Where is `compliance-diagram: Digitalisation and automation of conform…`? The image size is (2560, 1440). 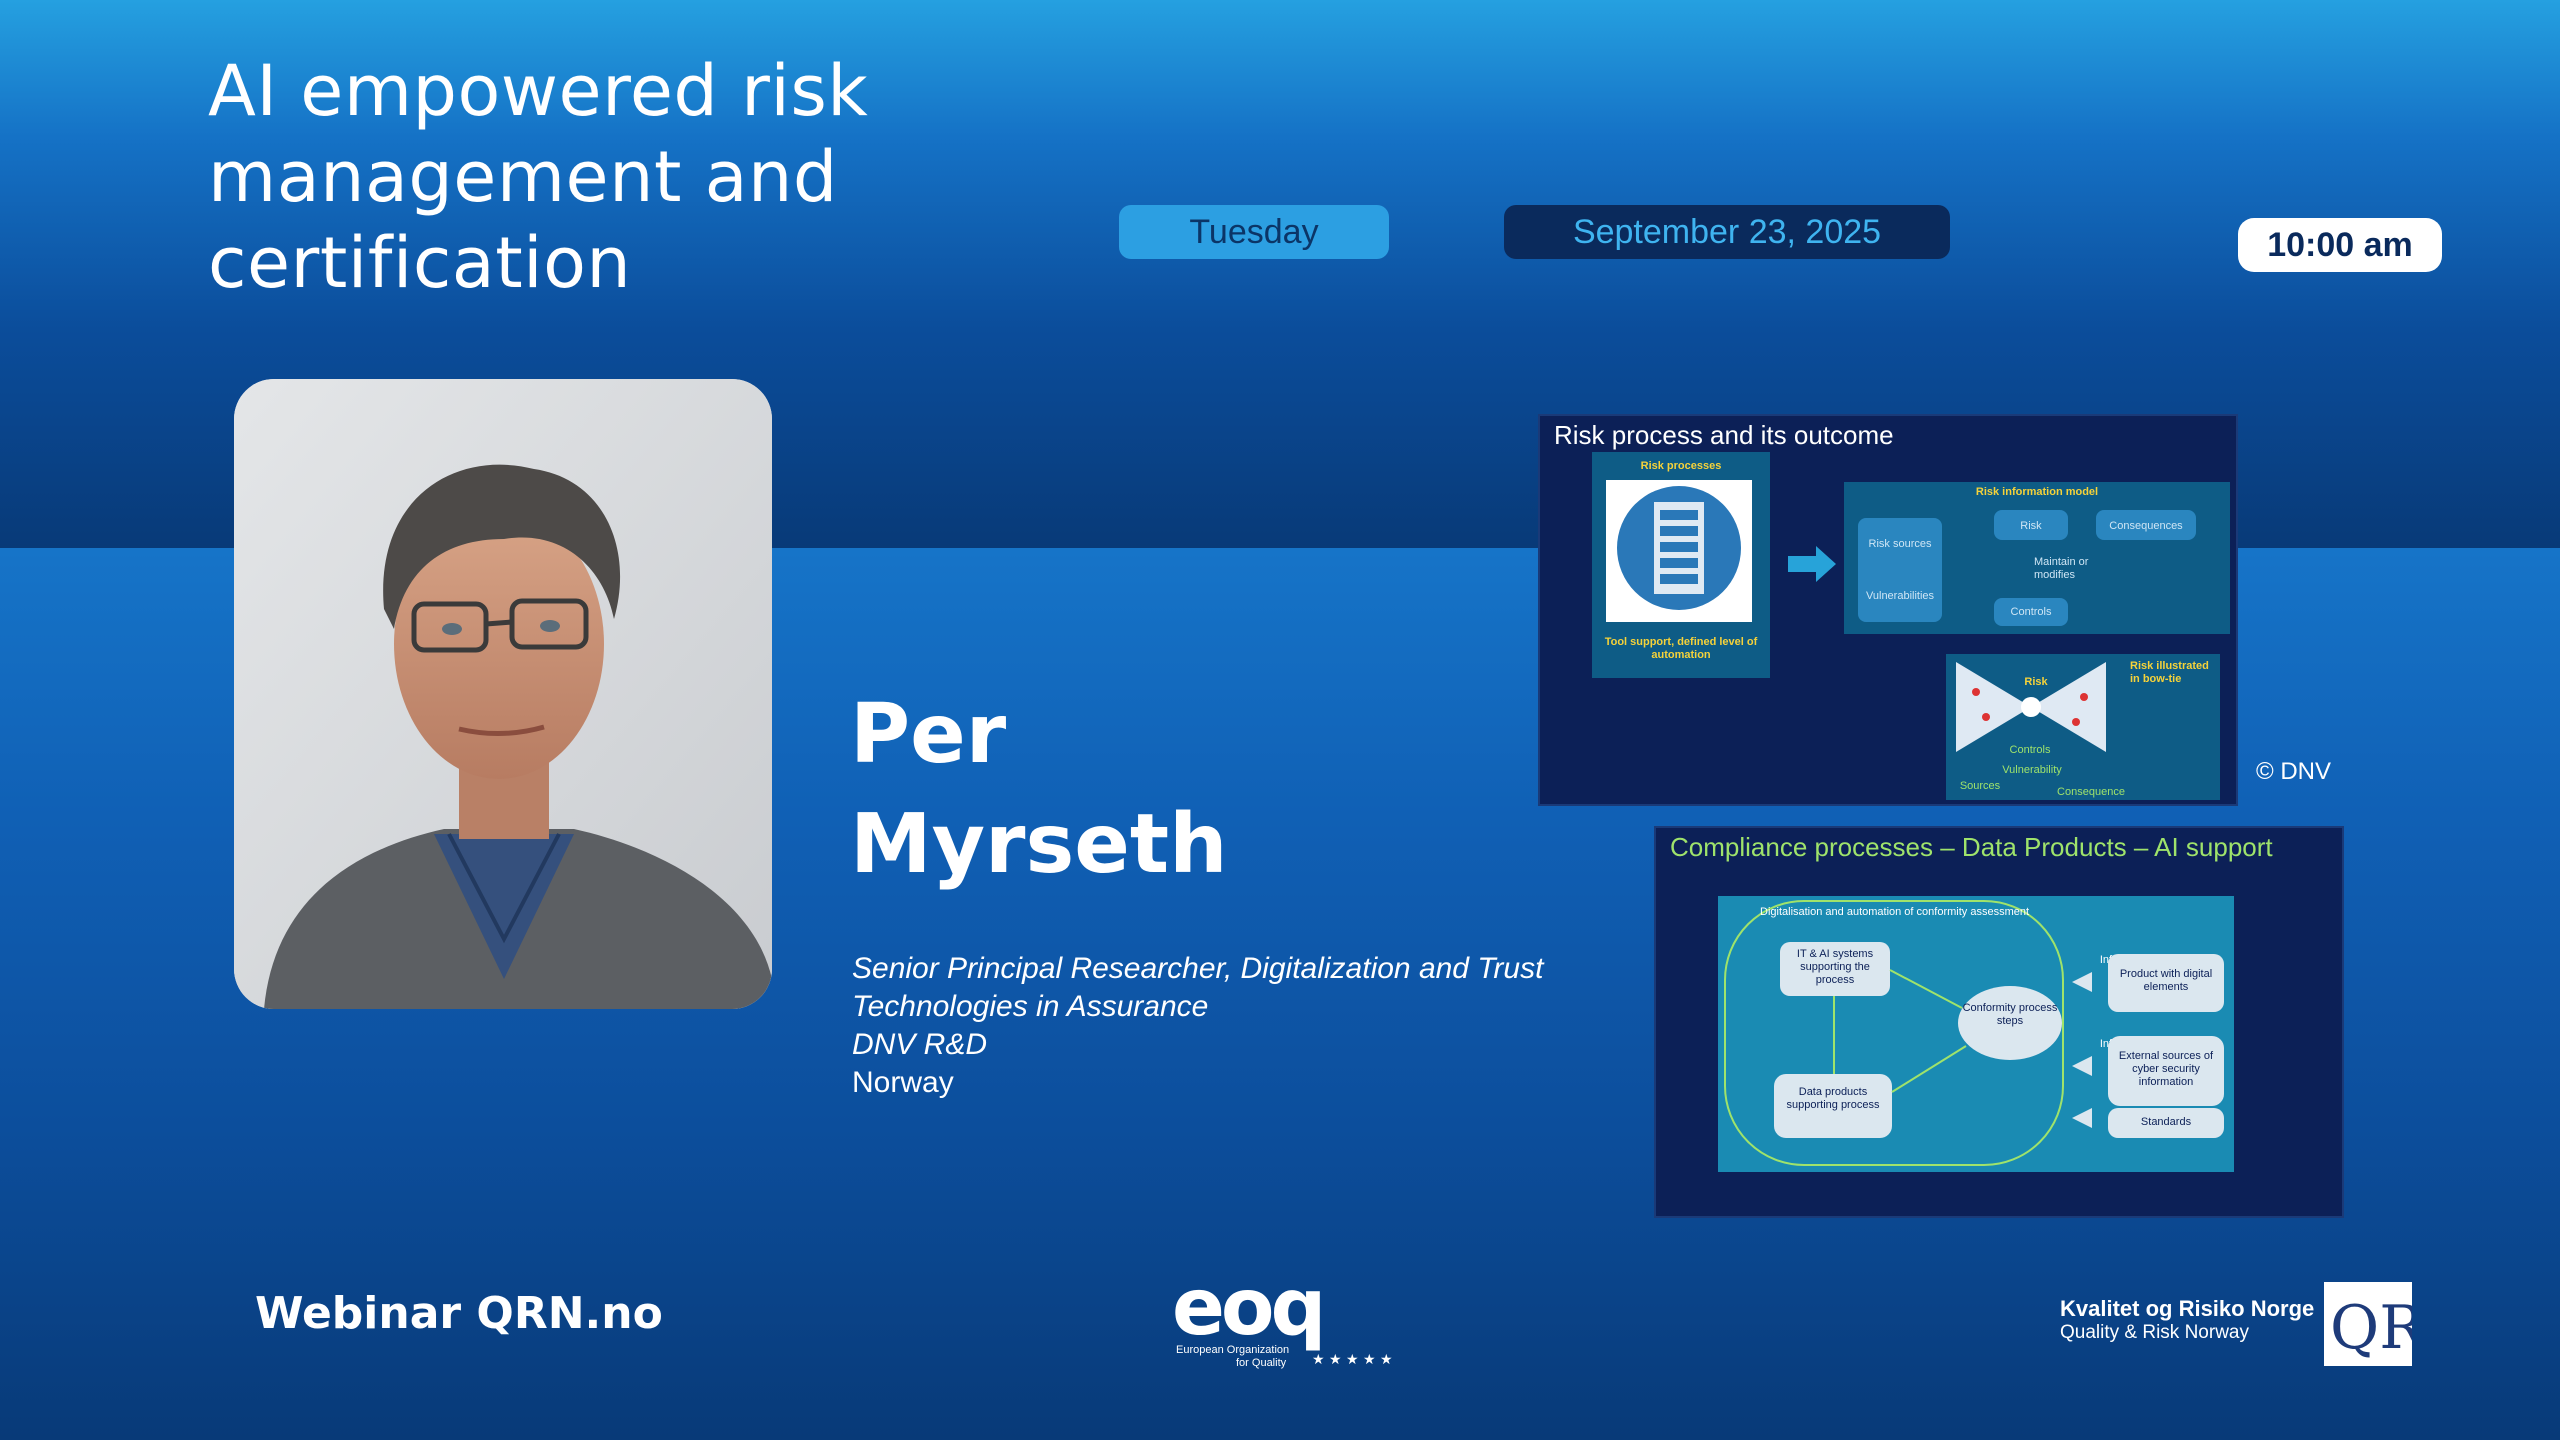
compliance-diagram: Digitalisation and automation of conform… is located at coordinates (1976, 1034).